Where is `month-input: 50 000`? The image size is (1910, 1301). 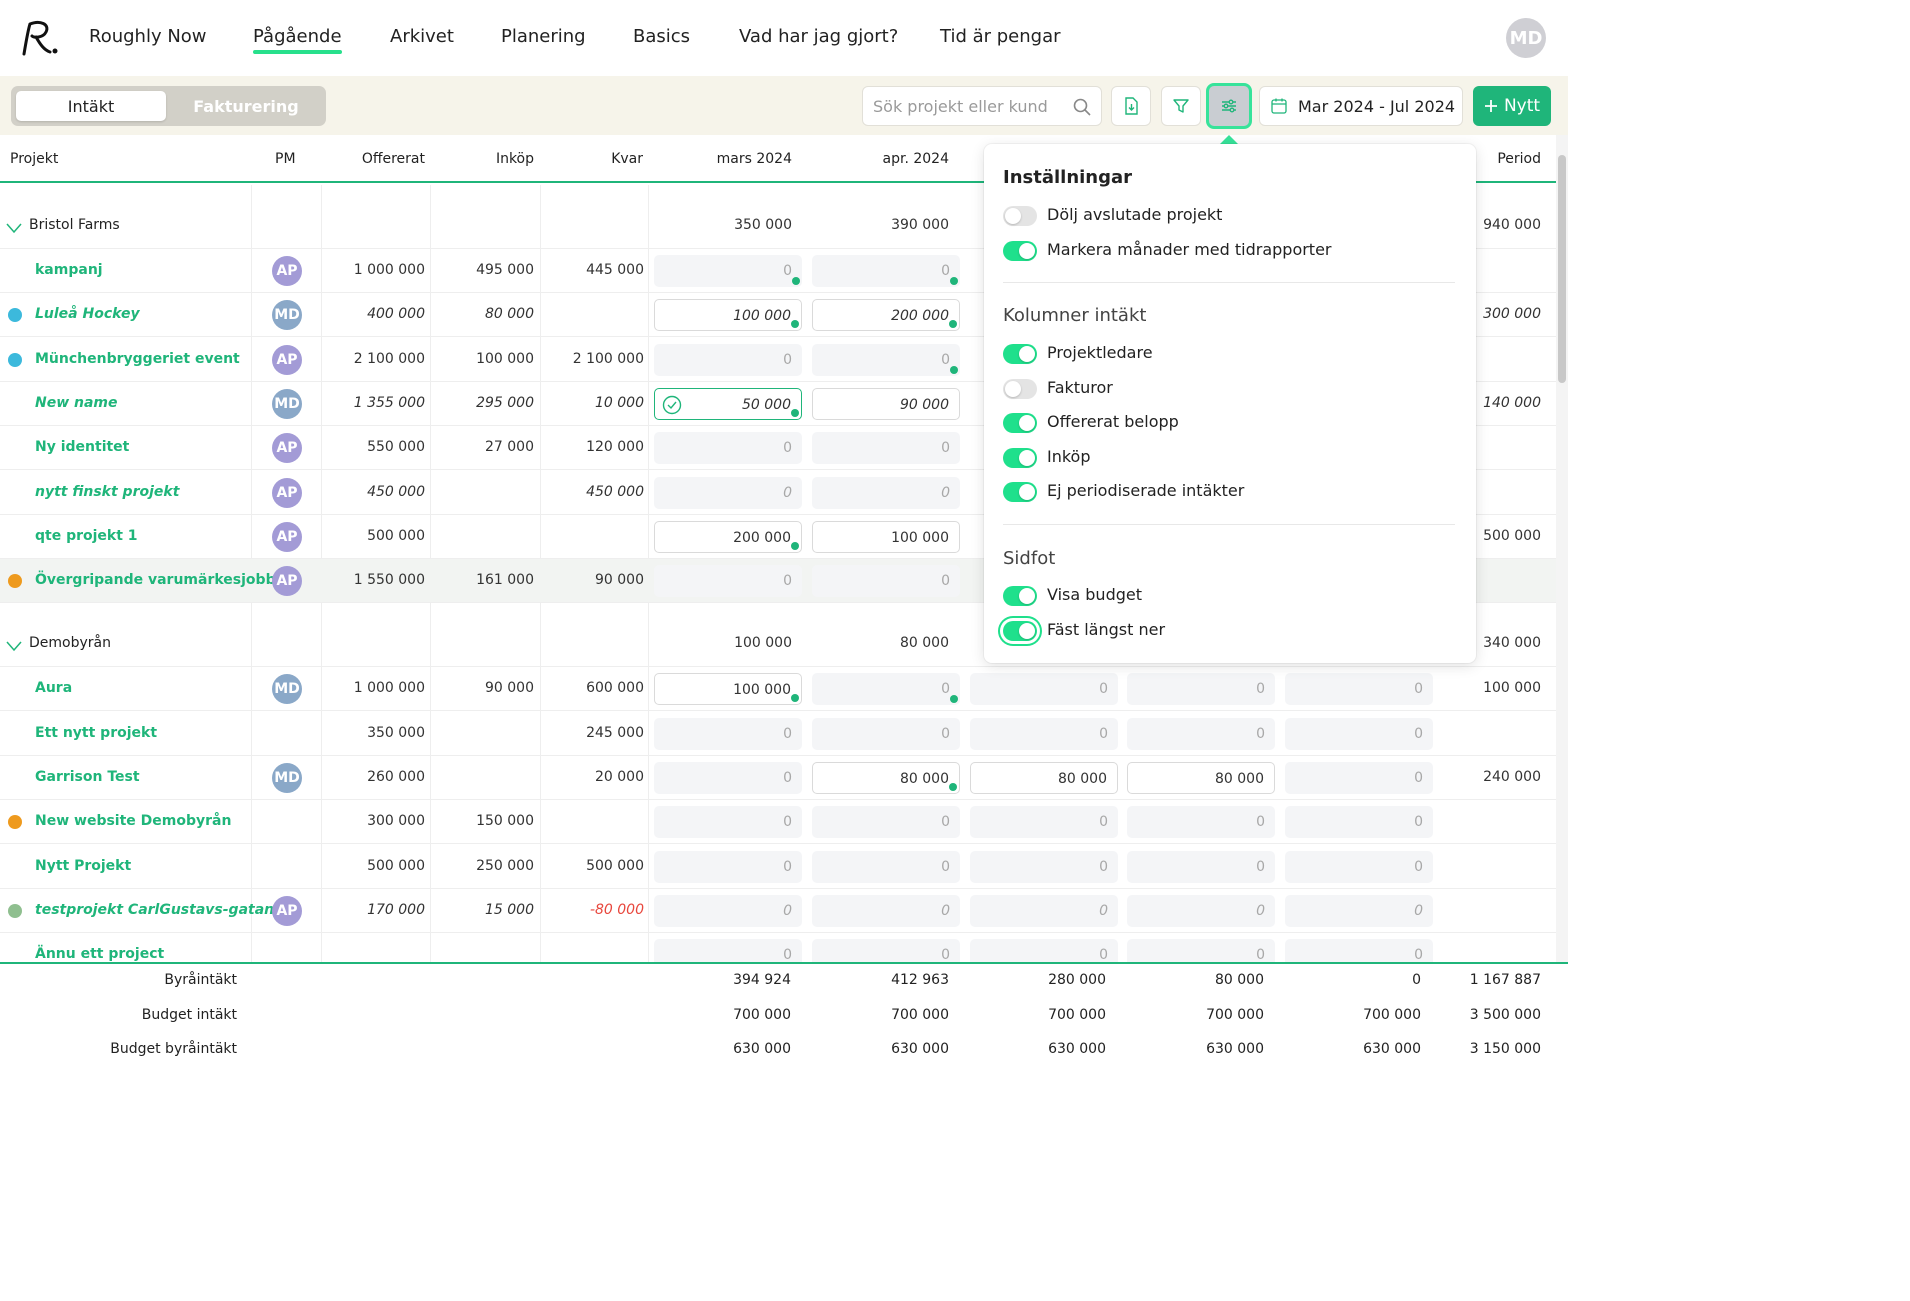
month-input: 50 000 is located at coordinates (728, 403).